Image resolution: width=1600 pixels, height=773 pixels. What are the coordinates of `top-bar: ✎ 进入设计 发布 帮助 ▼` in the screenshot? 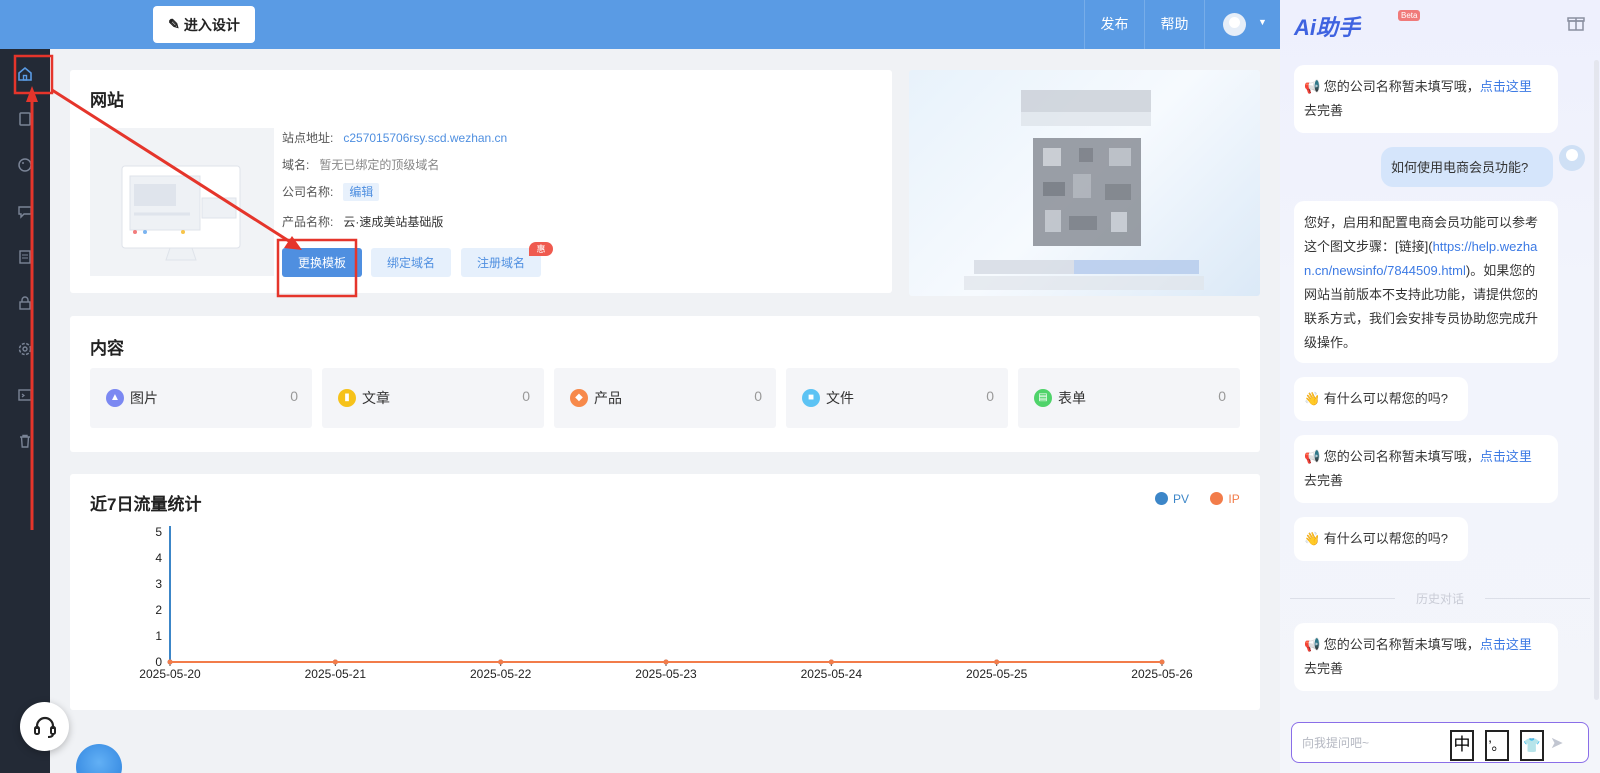 It's located at (640, 24).